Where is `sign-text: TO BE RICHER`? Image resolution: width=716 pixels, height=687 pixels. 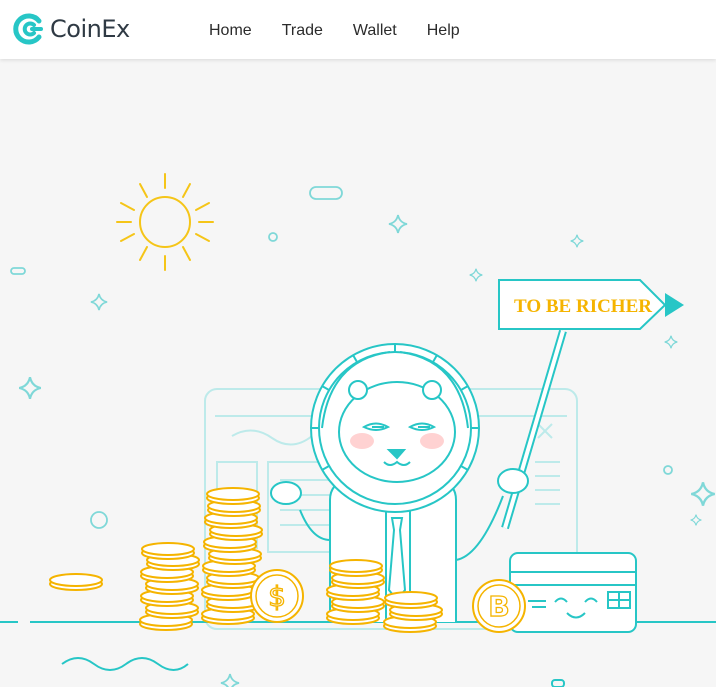 sign-text: TO BE RICHER is located at coordinates (583, 306).